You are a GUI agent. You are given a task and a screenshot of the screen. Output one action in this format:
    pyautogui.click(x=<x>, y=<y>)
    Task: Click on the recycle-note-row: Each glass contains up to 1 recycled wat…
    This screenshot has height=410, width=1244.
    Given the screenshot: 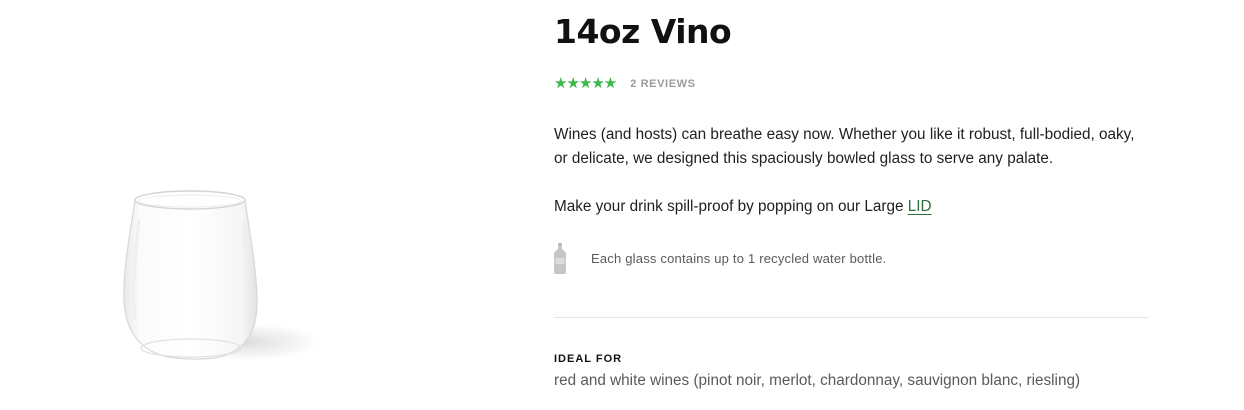 What is the action you would take?
    pyautogui.click(x=720, y=258)
    